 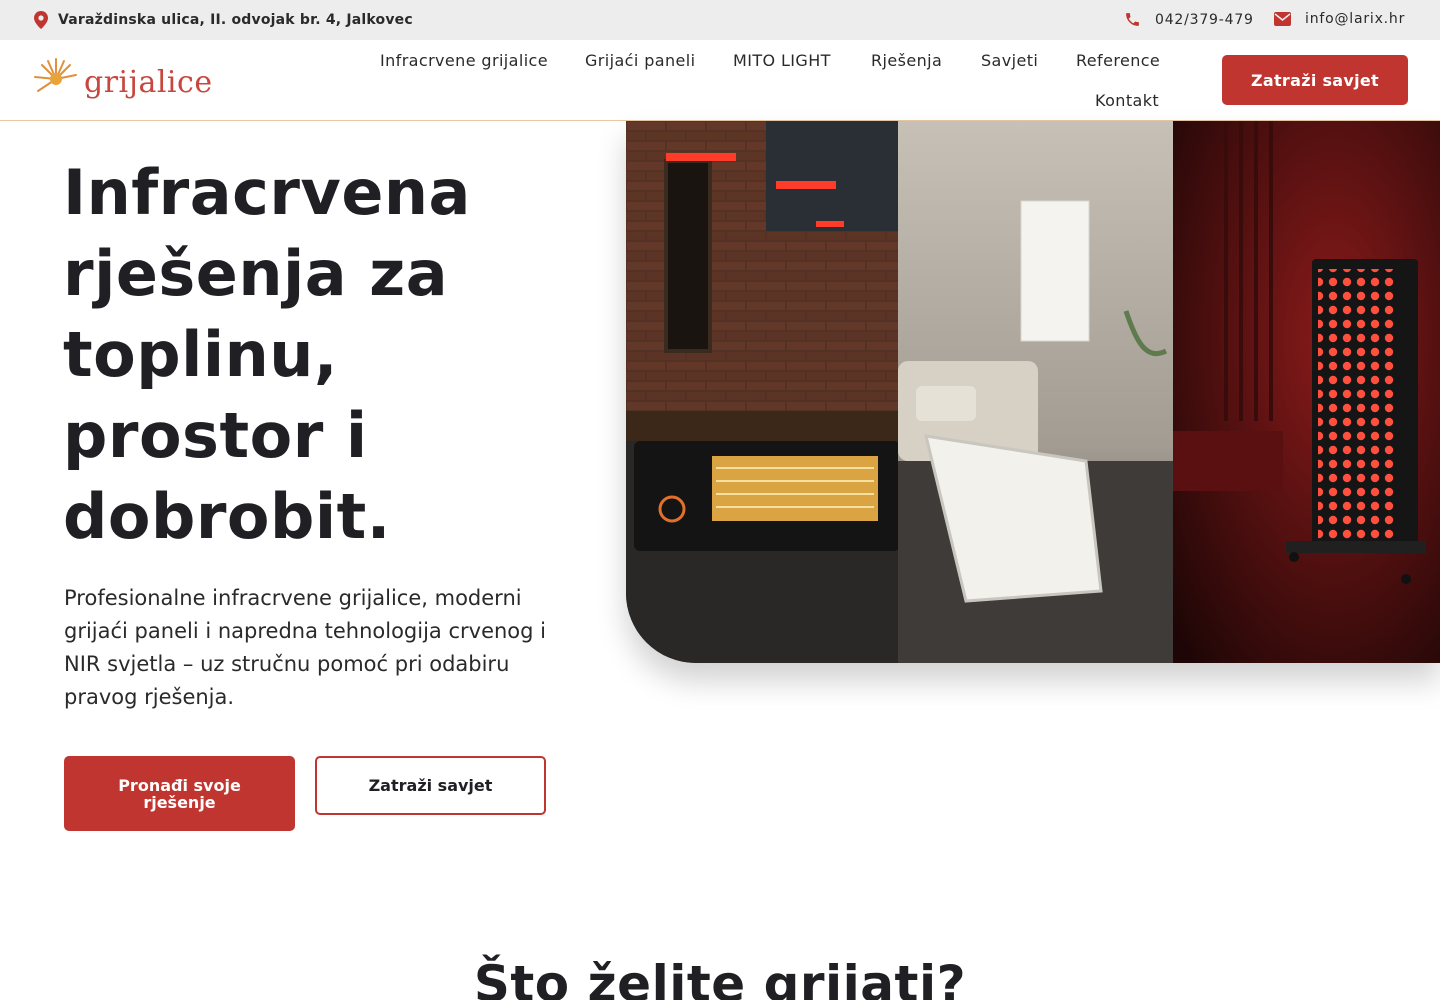 What do you see at coordinates (148, 82) in the screenshot?
I see `logo-text: grijalice` at bounding box center [148, 82].